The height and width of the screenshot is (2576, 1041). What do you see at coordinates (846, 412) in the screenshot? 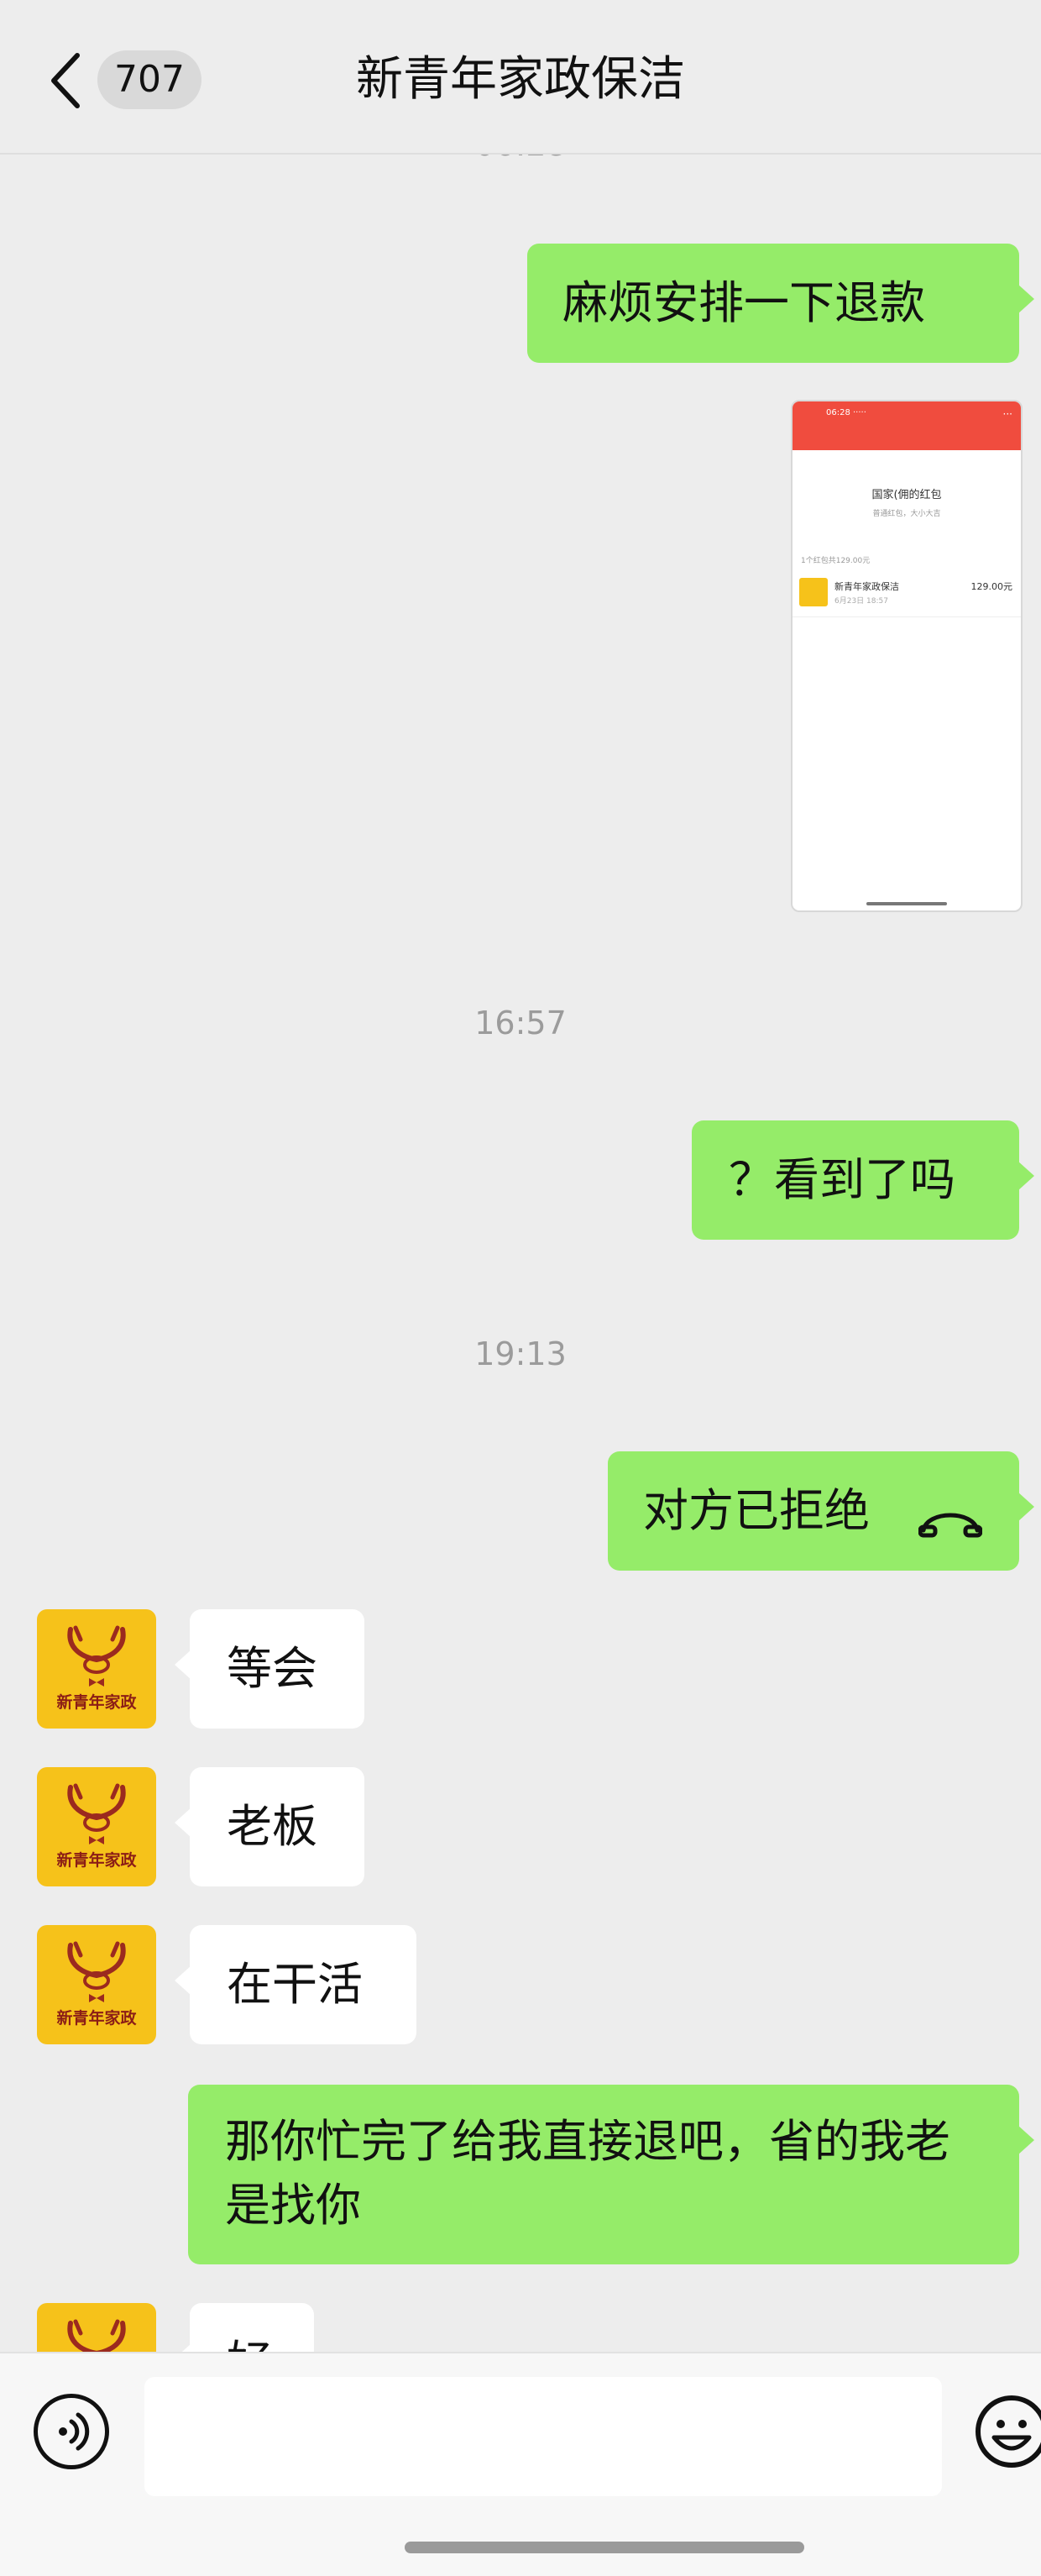
I see `status-bar-text: 06:28 ·····` at bounding box center [846, 412].